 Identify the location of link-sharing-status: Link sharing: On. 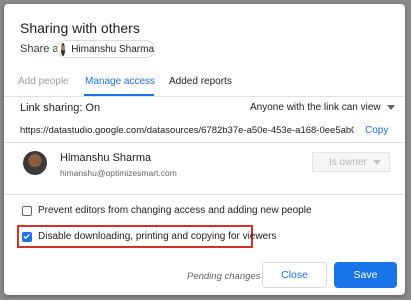
(60, 108).